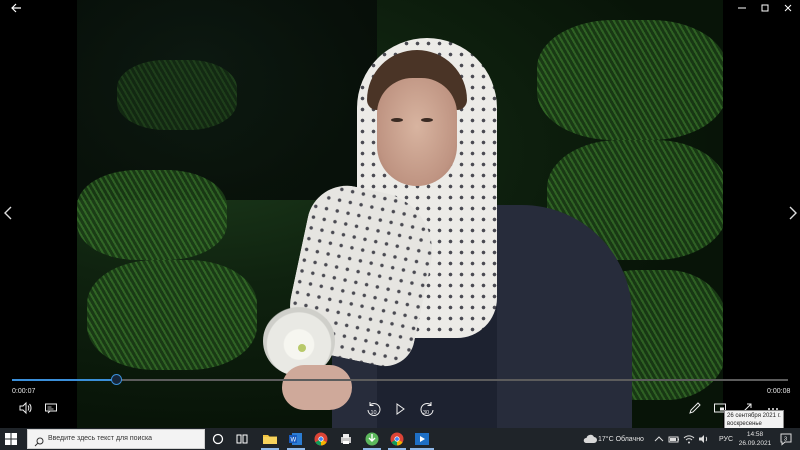  I want to click on face, so click(417, 132).